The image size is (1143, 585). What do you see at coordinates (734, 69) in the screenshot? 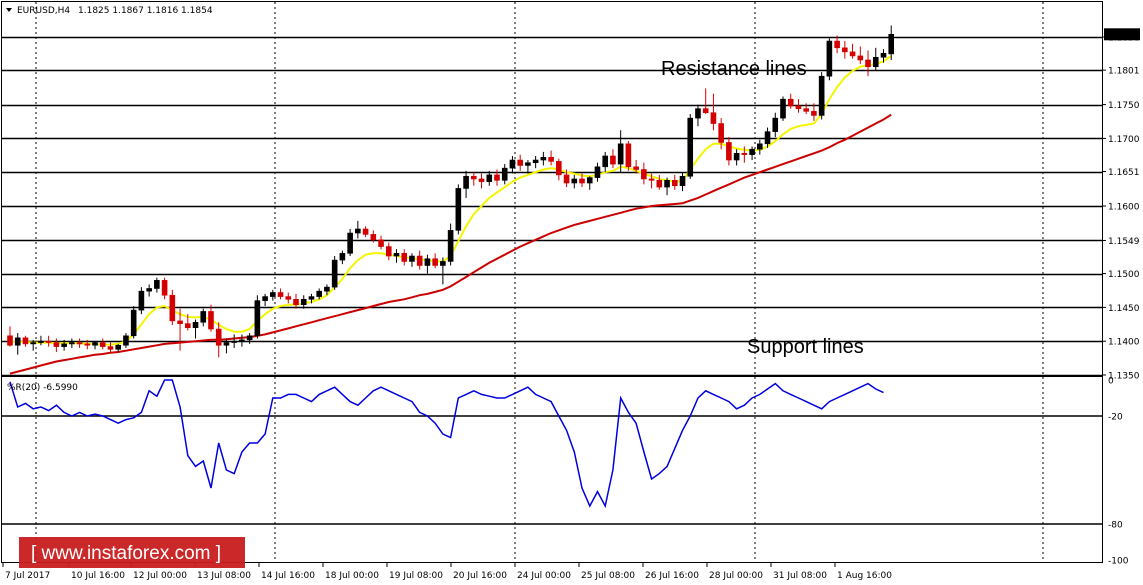
I see `resistance-annotation: Resistance lines` at bounding box center [734, 69].